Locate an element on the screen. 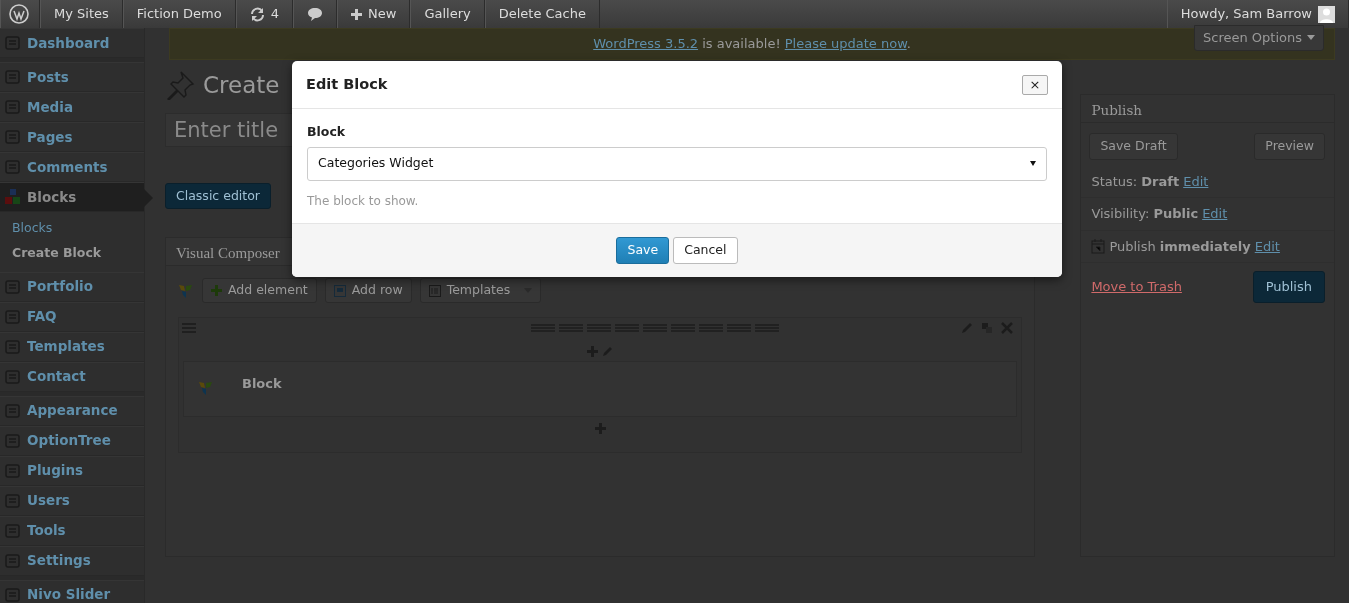 The image size is (1349, 603). publish-button: Publish is located at coordinates (1288, 287).